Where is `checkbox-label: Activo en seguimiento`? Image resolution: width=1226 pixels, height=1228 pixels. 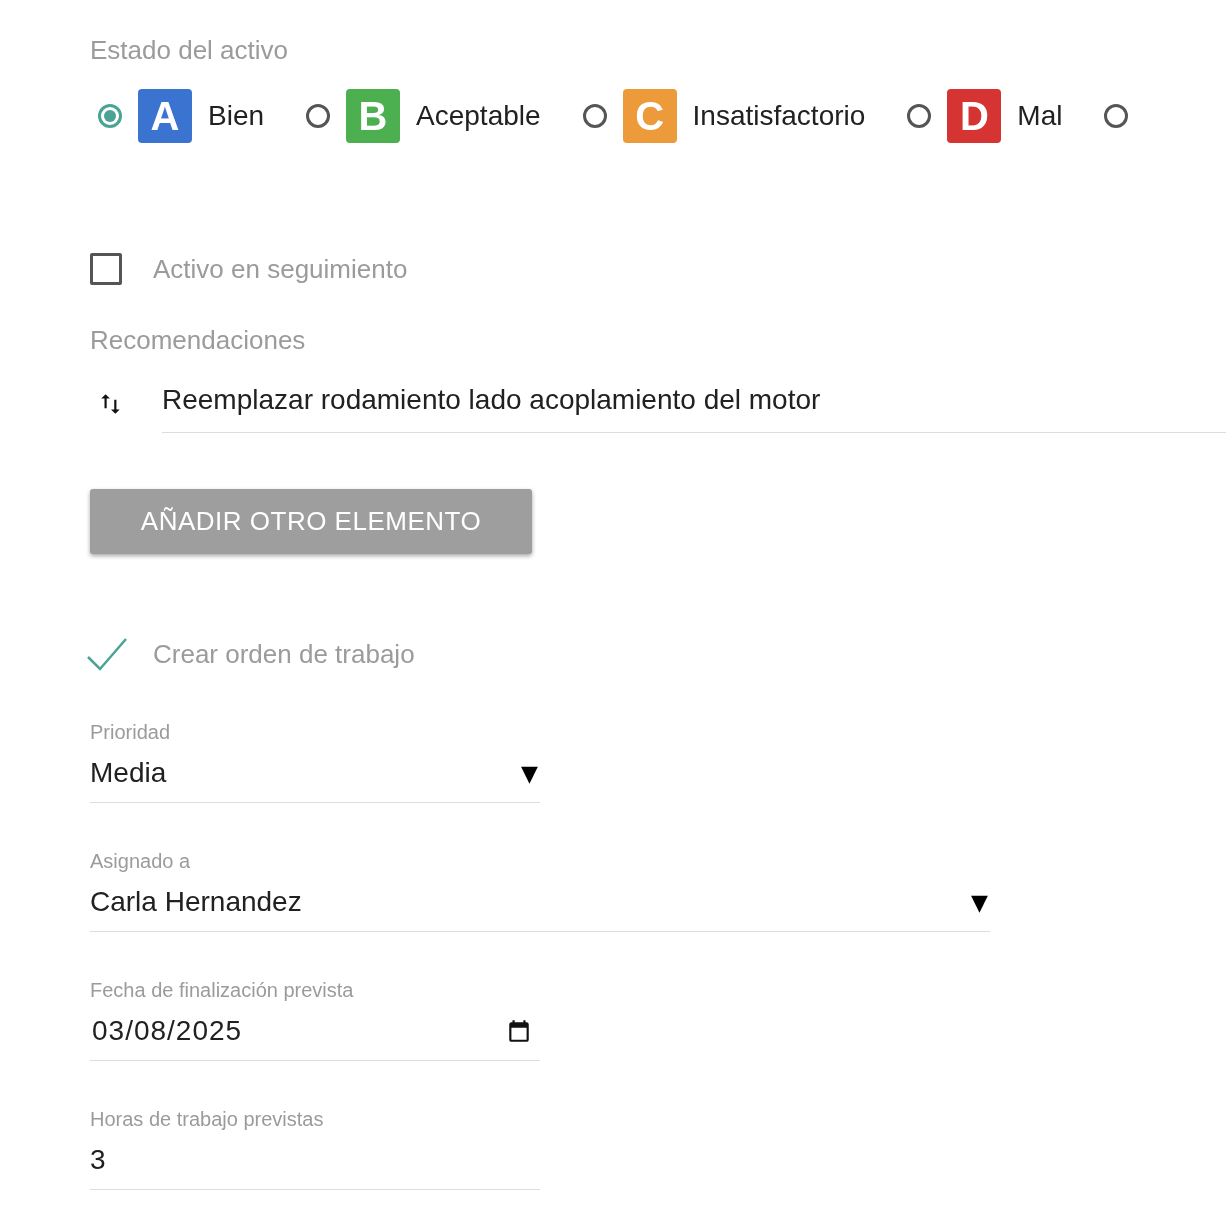 checkbox-label: Activo en seguimiento is located at coordinates (280, 269).